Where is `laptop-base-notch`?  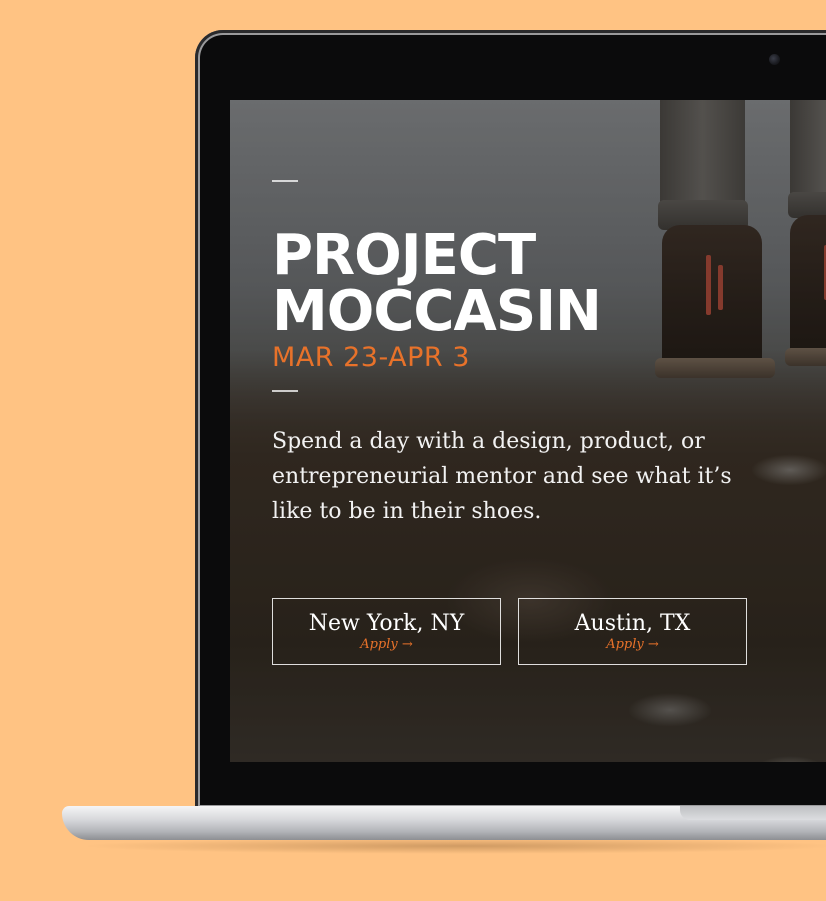 laptop-base-notch is located at coordinates (753, 813).